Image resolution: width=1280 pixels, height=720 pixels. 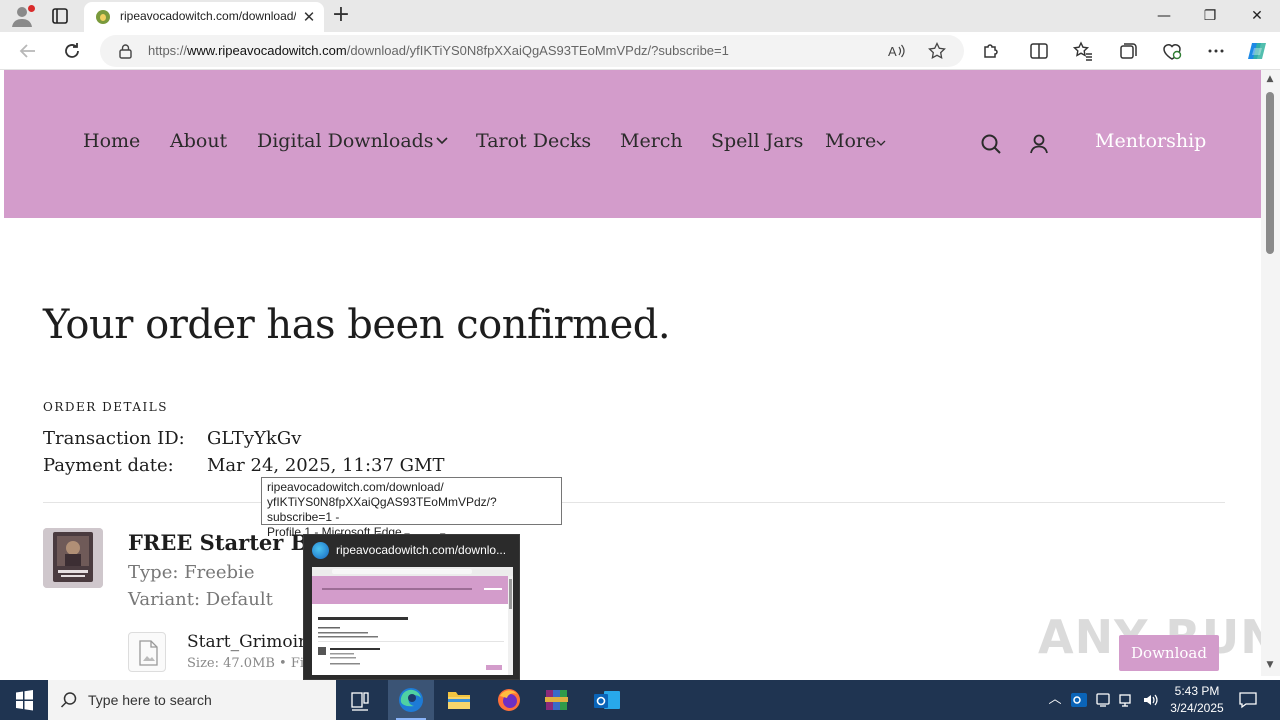 I want to click on payment-date-value: Mar 24, 2025, 11:37 GMT, so click(x=326, y=465).